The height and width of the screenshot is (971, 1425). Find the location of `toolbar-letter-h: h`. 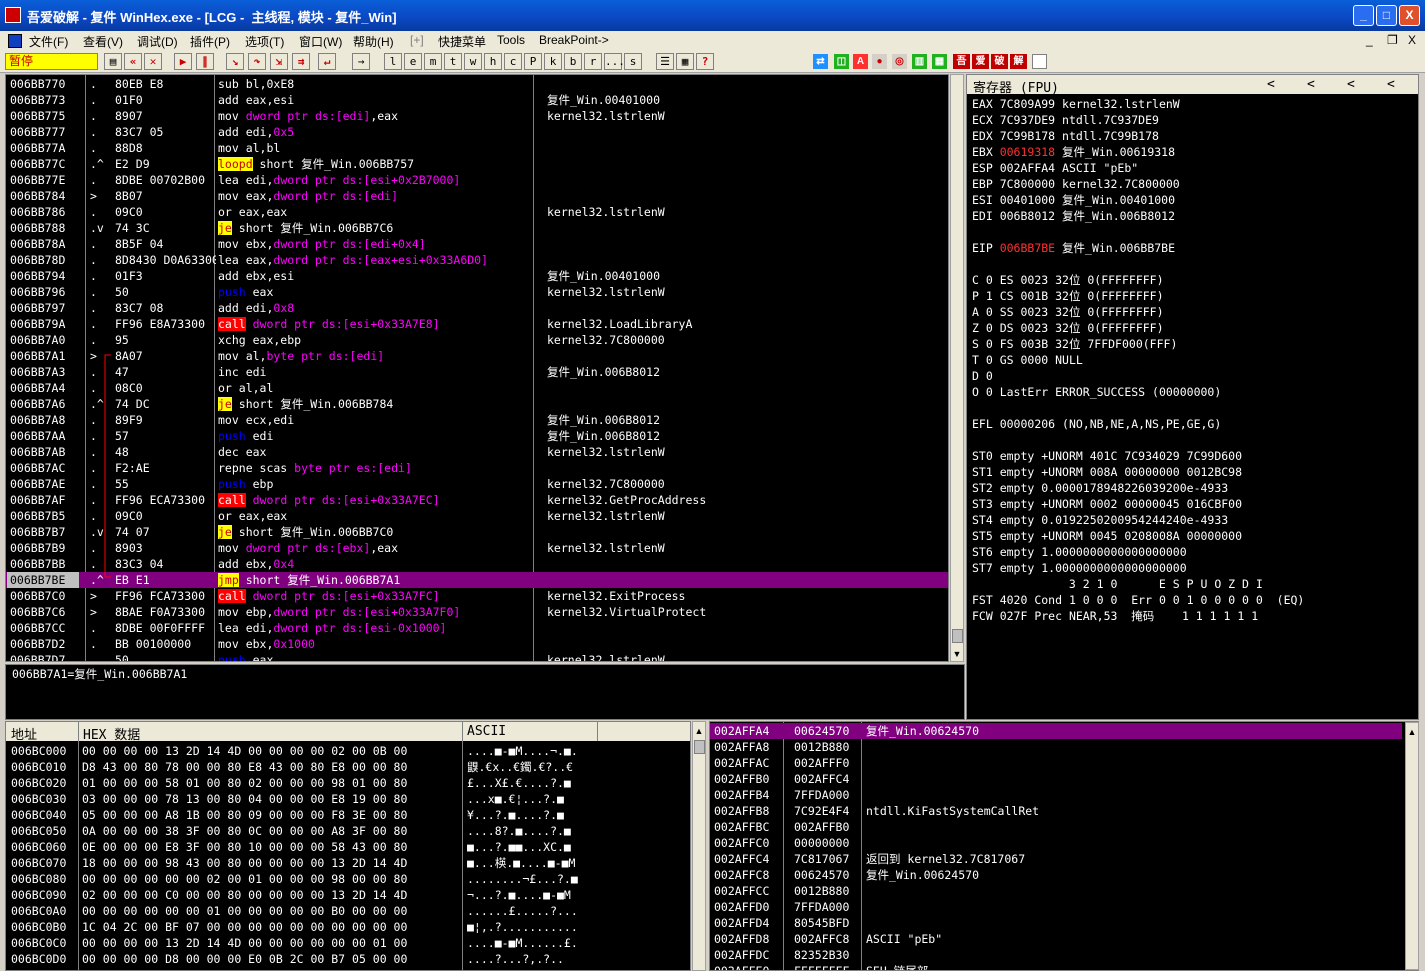

toolbar-letter-h: h is located at coordinates (493, 61).